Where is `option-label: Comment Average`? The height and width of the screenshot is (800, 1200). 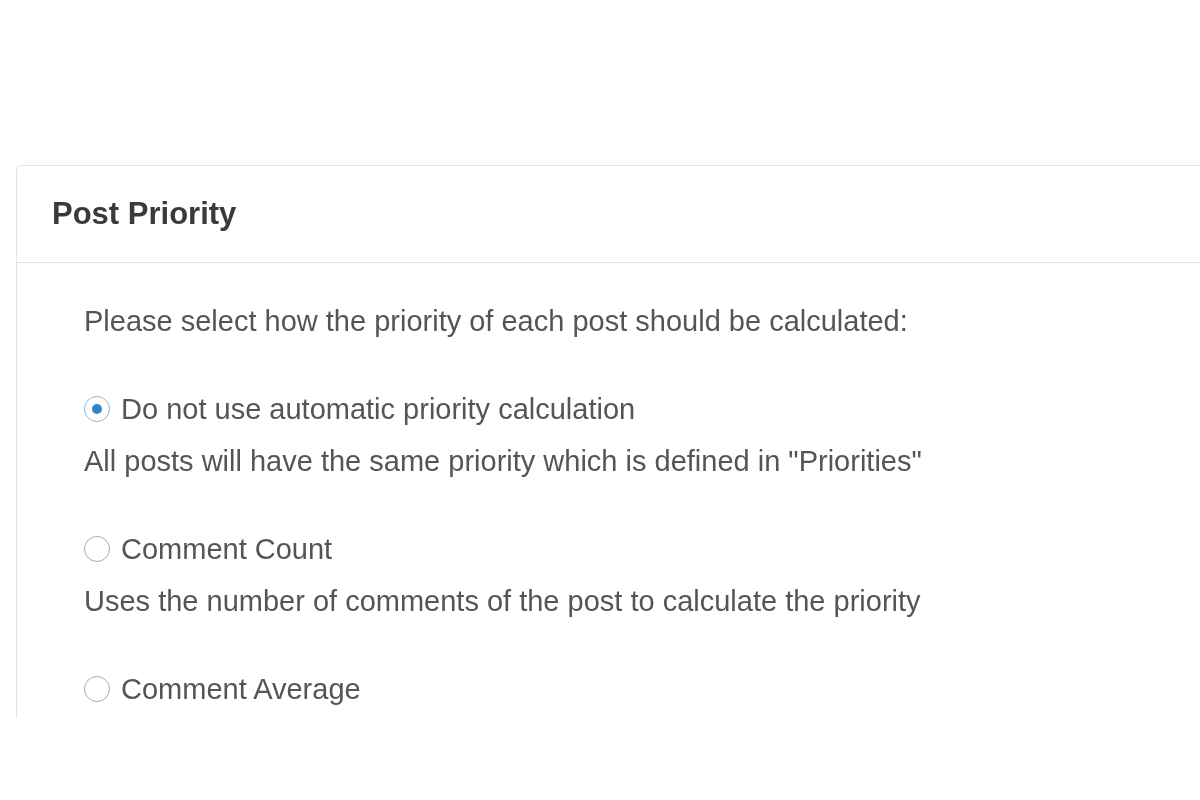 option-label: Comment Average is located at coordinates (241, 689).